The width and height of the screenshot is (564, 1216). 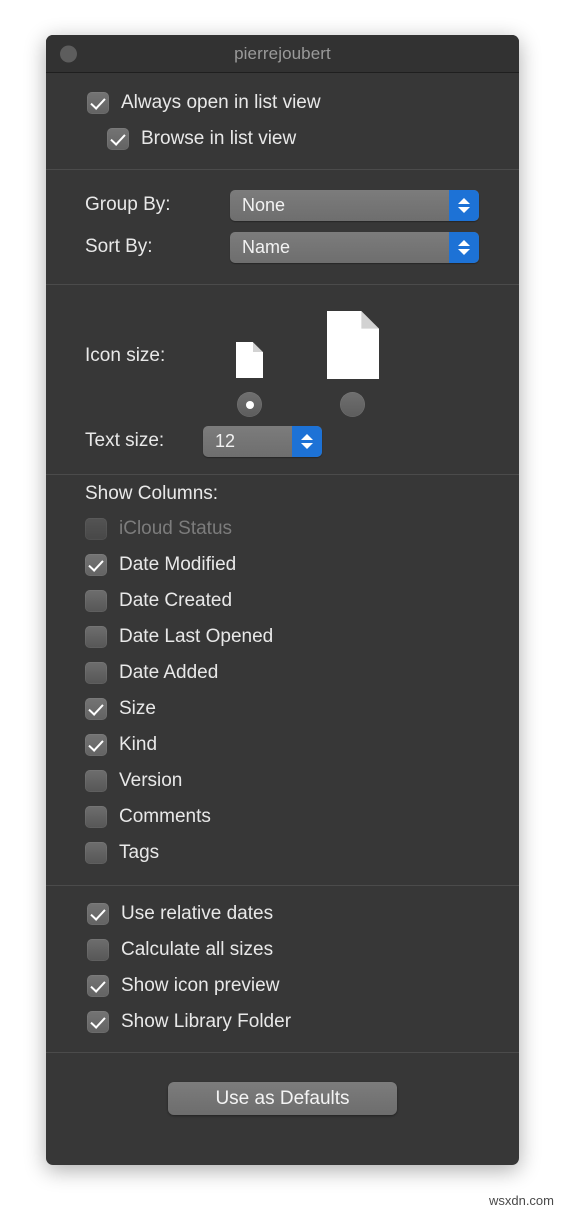 I want to click on group-by-select: None, so click(x=354, y=205).